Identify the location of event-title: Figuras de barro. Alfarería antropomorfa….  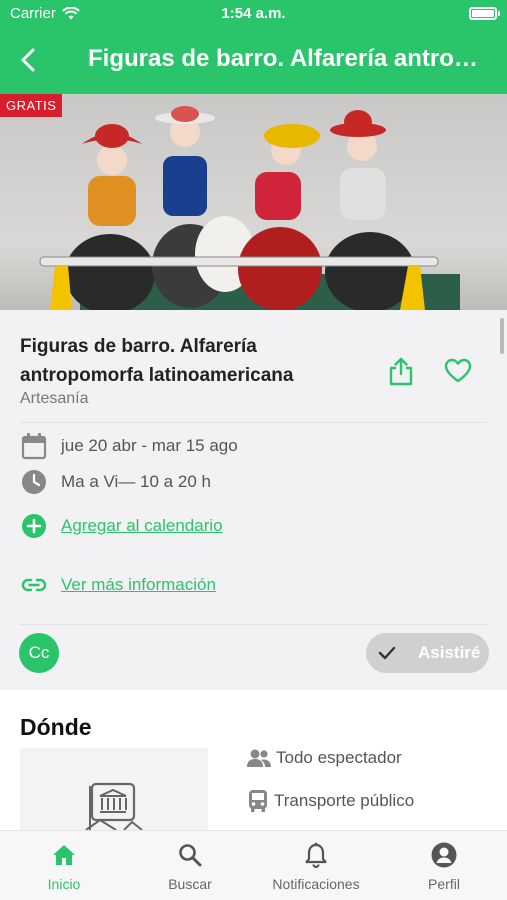
(157, 361).